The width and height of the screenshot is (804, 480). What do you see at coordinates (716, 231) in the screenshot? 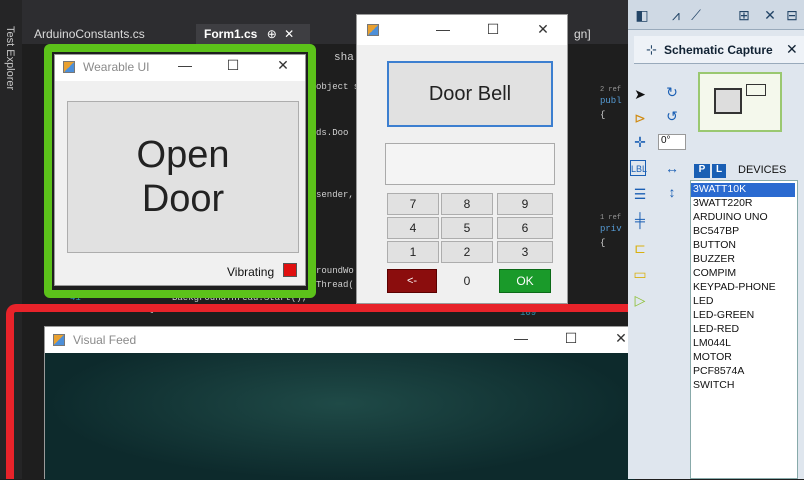
I see `device-item: BC547BP` at bounding box center [716, 231].